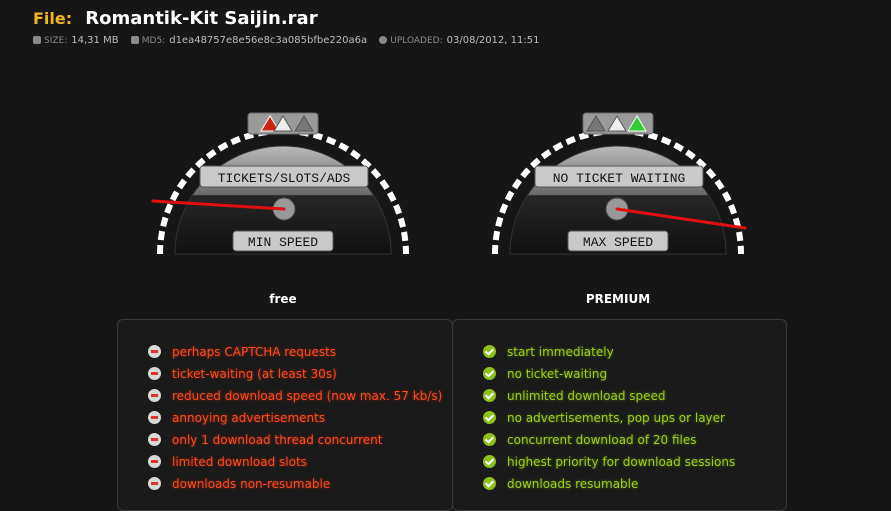  I want to click on premium-feature-item: start immediately, so click(609, 355).